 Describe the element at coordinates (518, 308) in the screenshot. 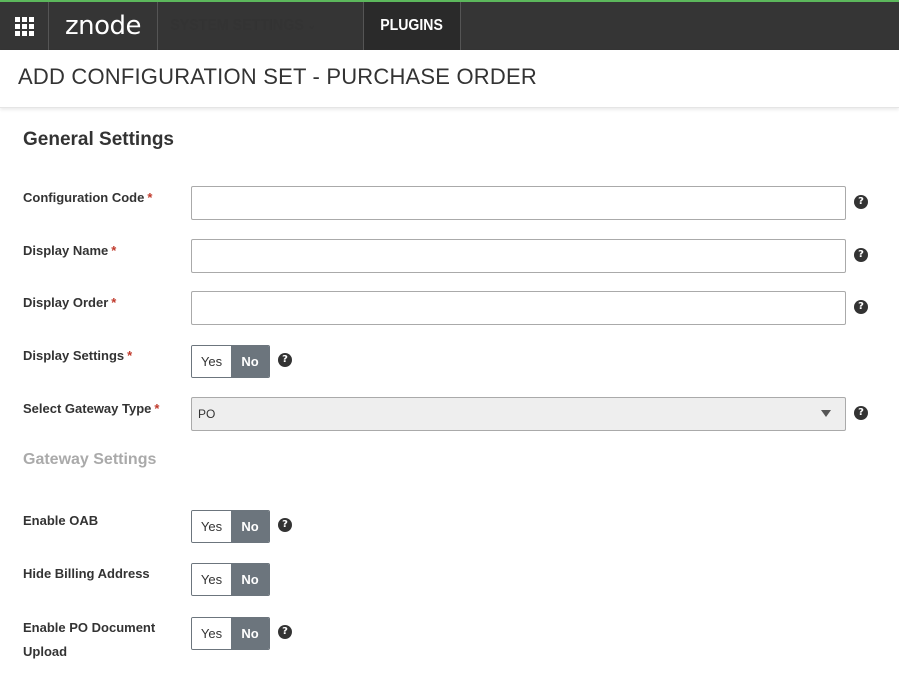

I see `display-order-input` at that location.